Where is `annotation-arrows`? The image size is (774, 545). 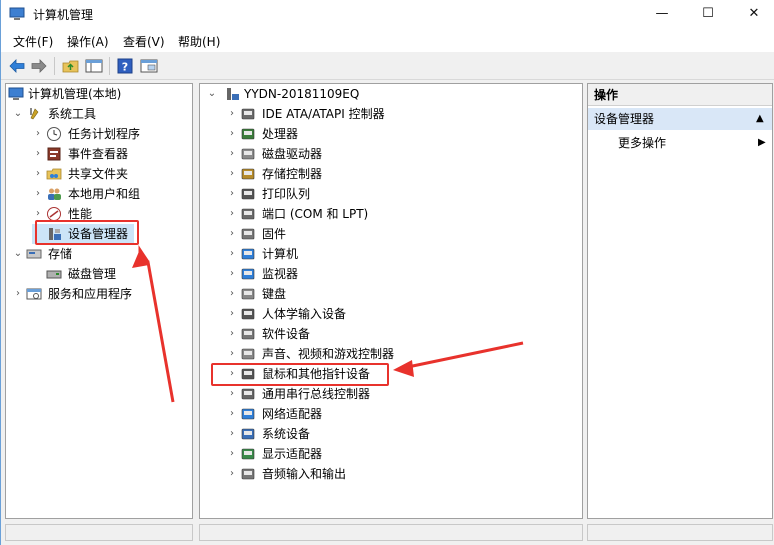
annotation-arrows is located at coordinates (328, 324).